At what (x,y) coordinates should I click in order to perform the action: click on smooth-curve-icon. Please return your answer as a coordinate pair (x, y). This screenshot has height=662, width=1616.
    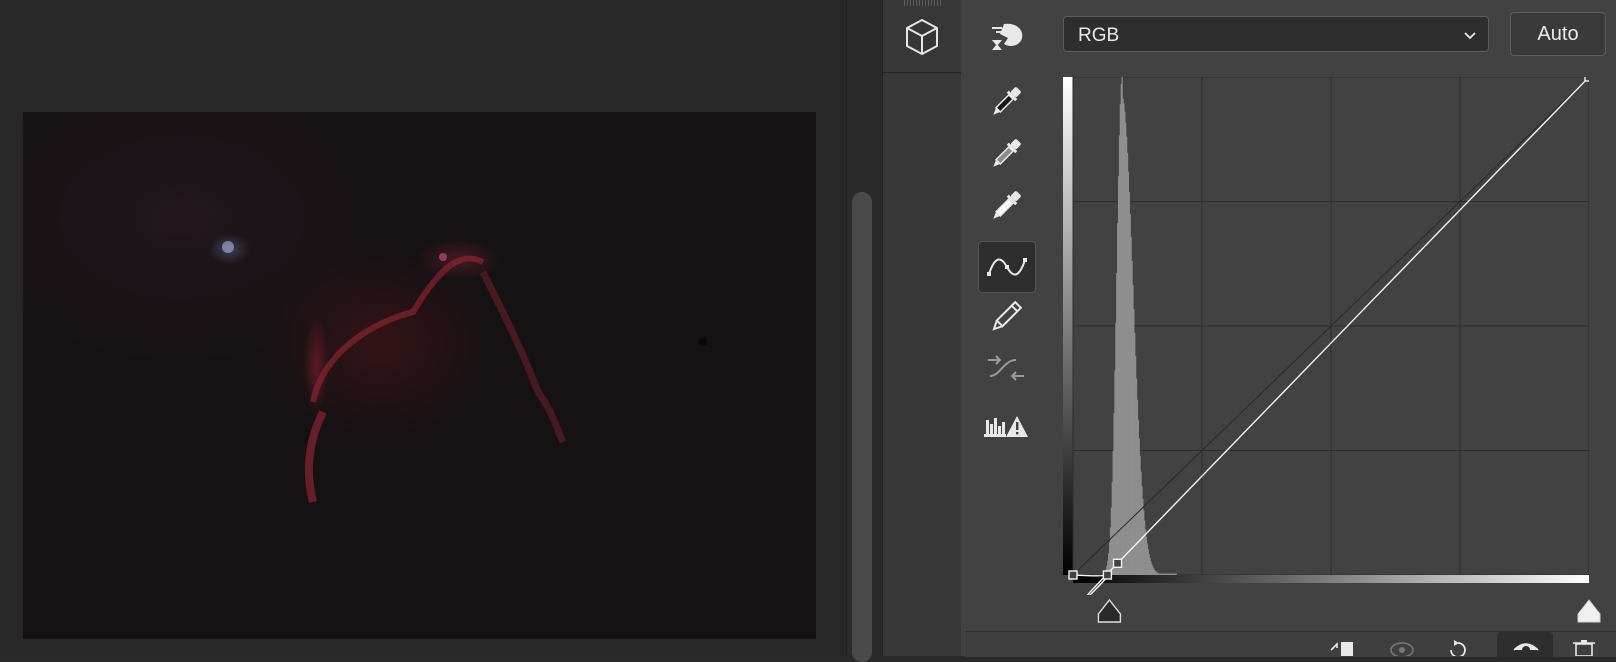
    Looking at the image, I should click on (1006, 368).